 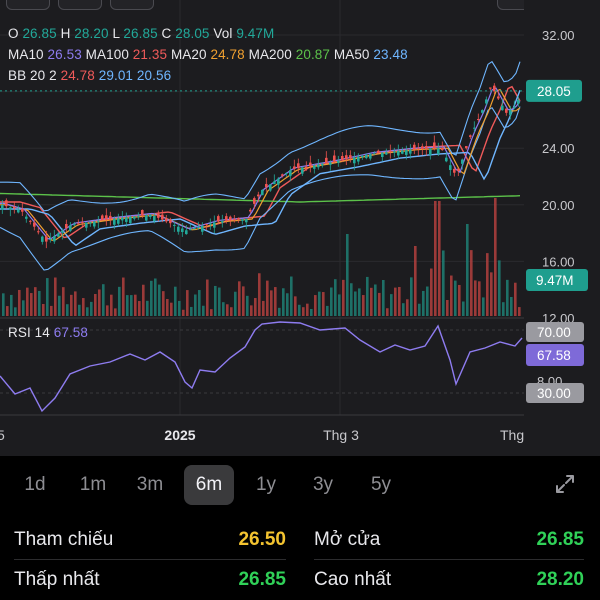 What do you see at coordinates (554, 332) in the screenshot?
I see `rsi-upper-tag: 70.00` at bounding box center [554, 332].